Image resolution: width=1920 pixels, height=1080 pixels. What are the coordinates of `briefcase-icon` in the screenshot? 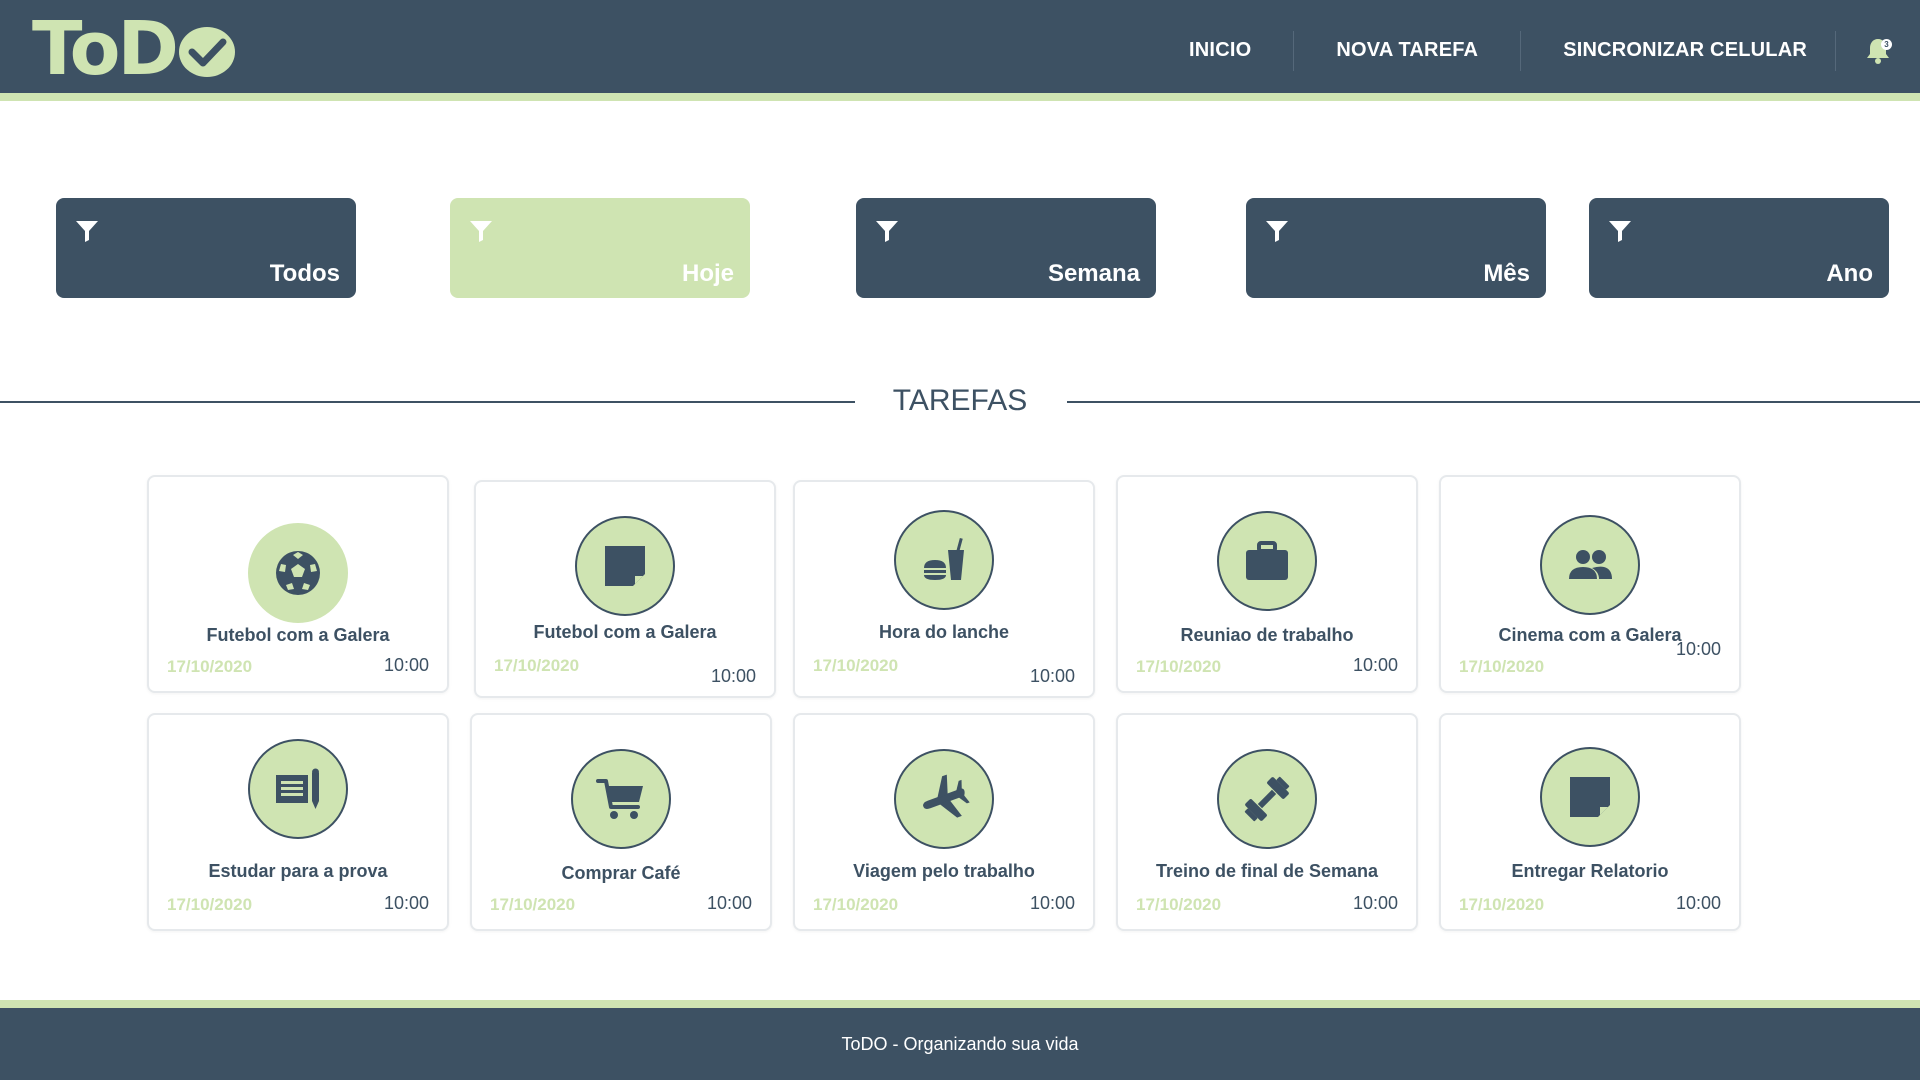 It's located at (1267, 560).